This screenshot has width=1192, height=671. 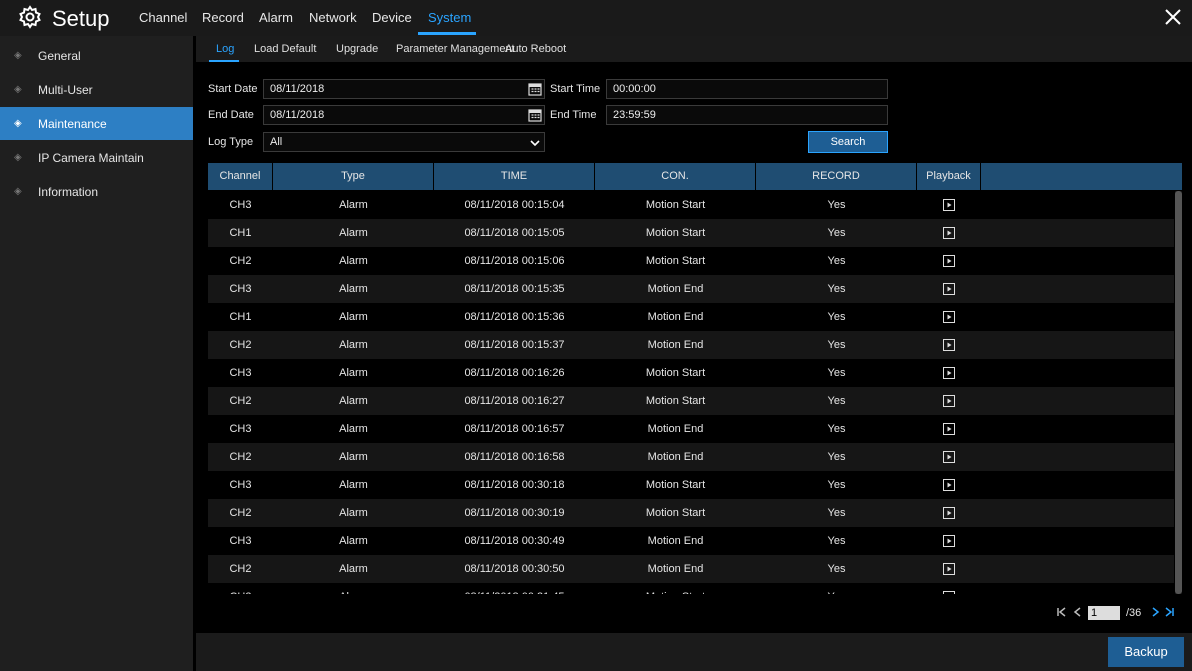 I want to click on cell-time: 08/11/2018 00:31:45, so click(x=514, y=588).